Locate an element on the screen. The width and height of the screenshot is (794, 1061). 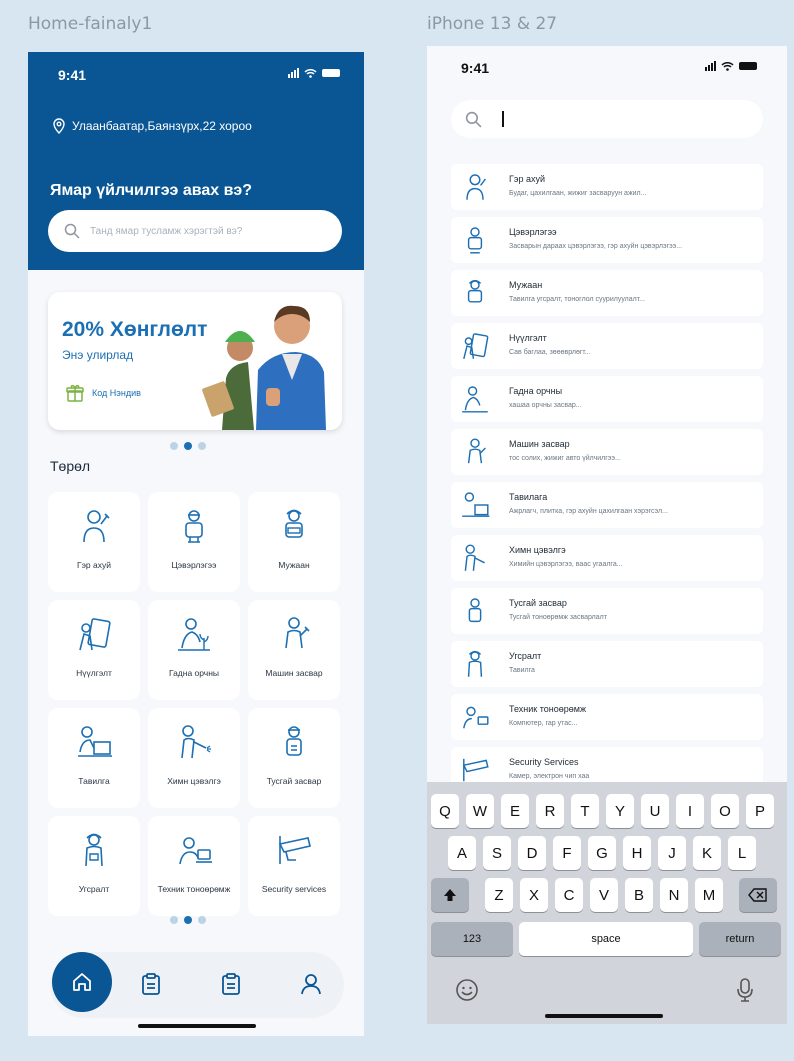
result-title: Цэвэрлэгээ is located at coordinates (533, 232).